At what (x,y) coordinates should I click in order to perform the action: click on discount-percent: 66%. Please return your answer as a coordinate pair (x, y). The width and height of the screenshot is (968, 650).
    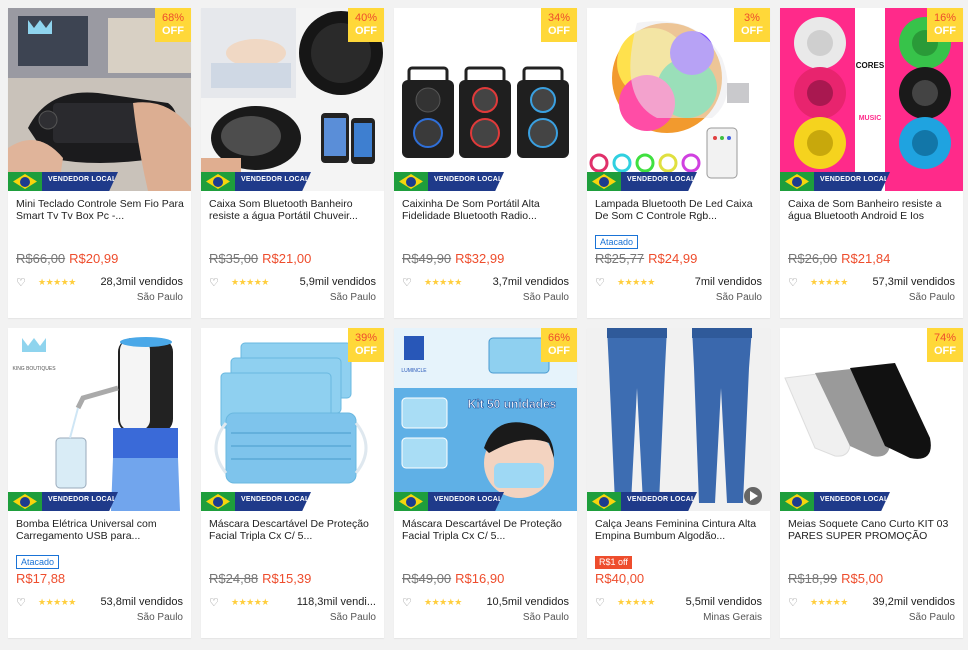
    Looking at the image, I should click on (559, 338).